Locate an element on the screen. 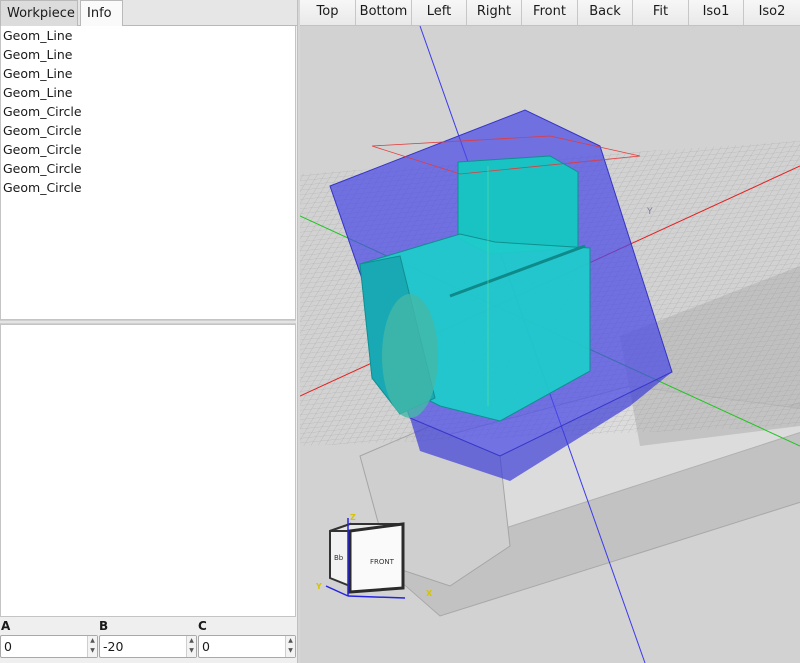  tab-workpiece: Workpiece is located at coordinates (39, 13).